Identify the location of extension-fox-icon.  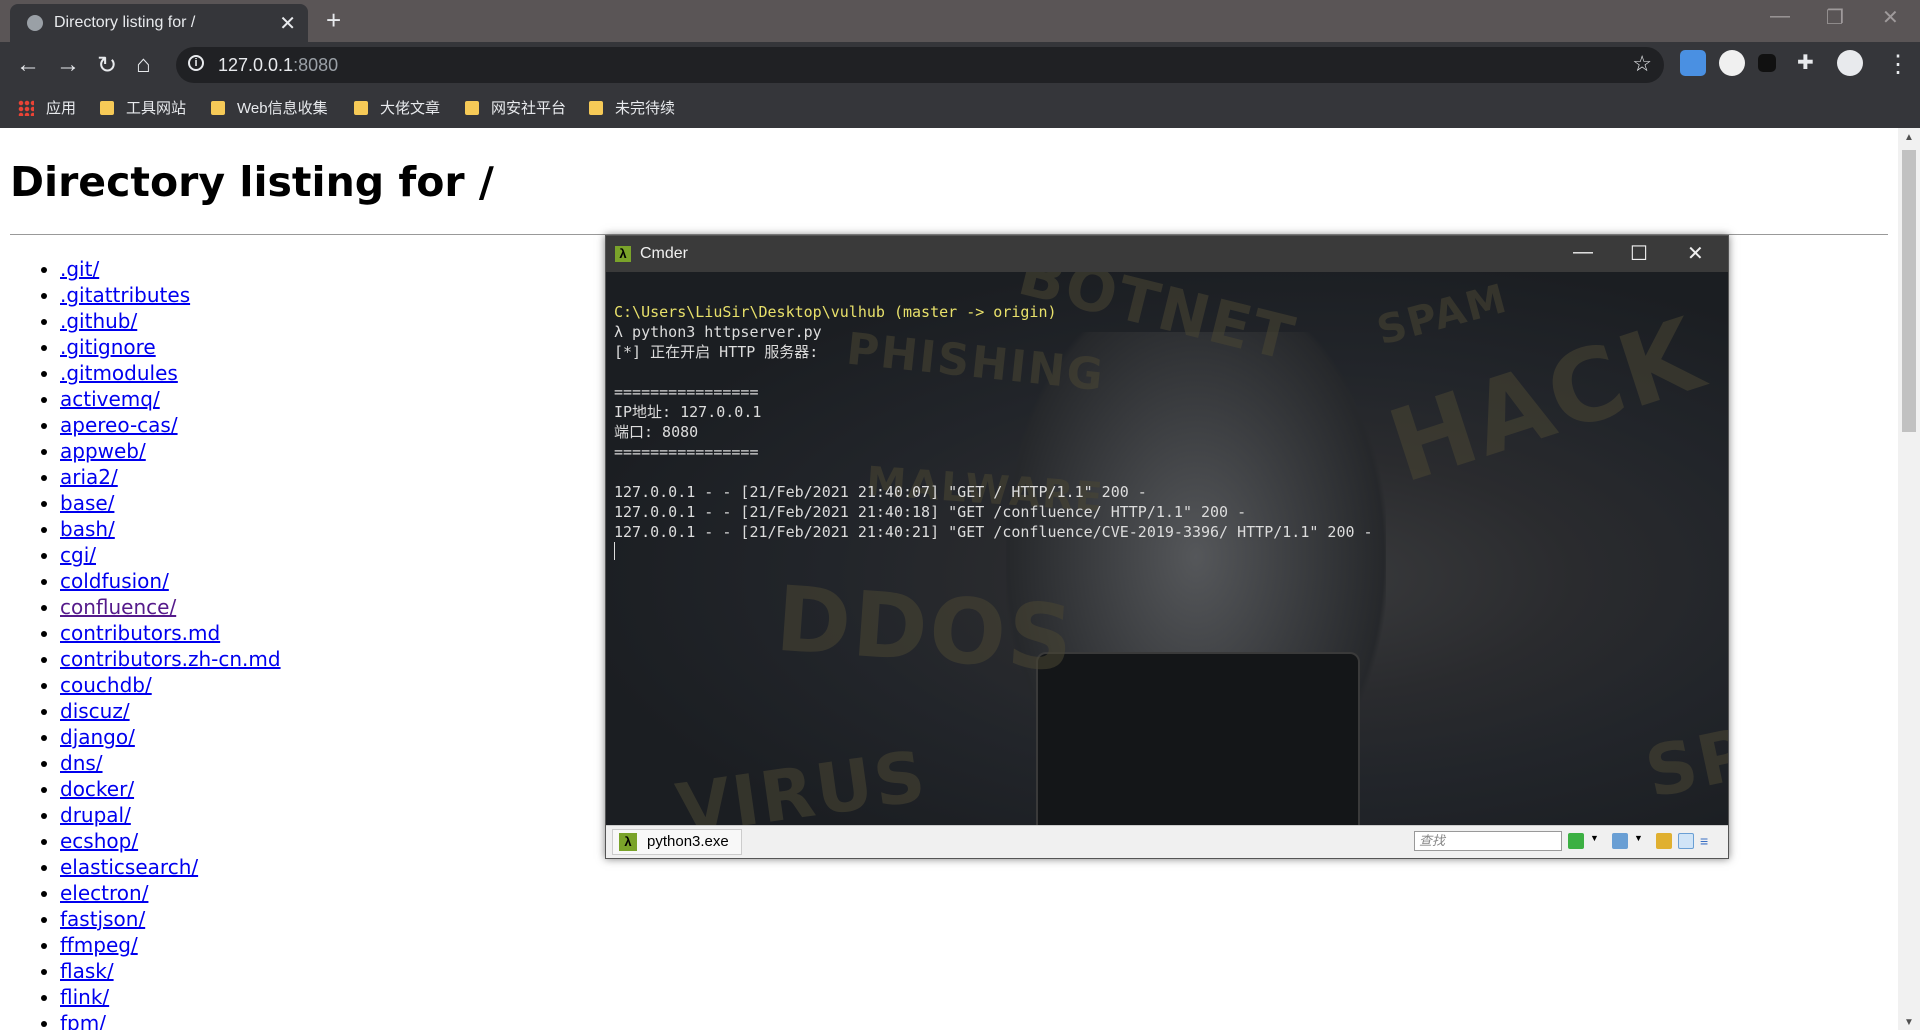
(1732, 63).